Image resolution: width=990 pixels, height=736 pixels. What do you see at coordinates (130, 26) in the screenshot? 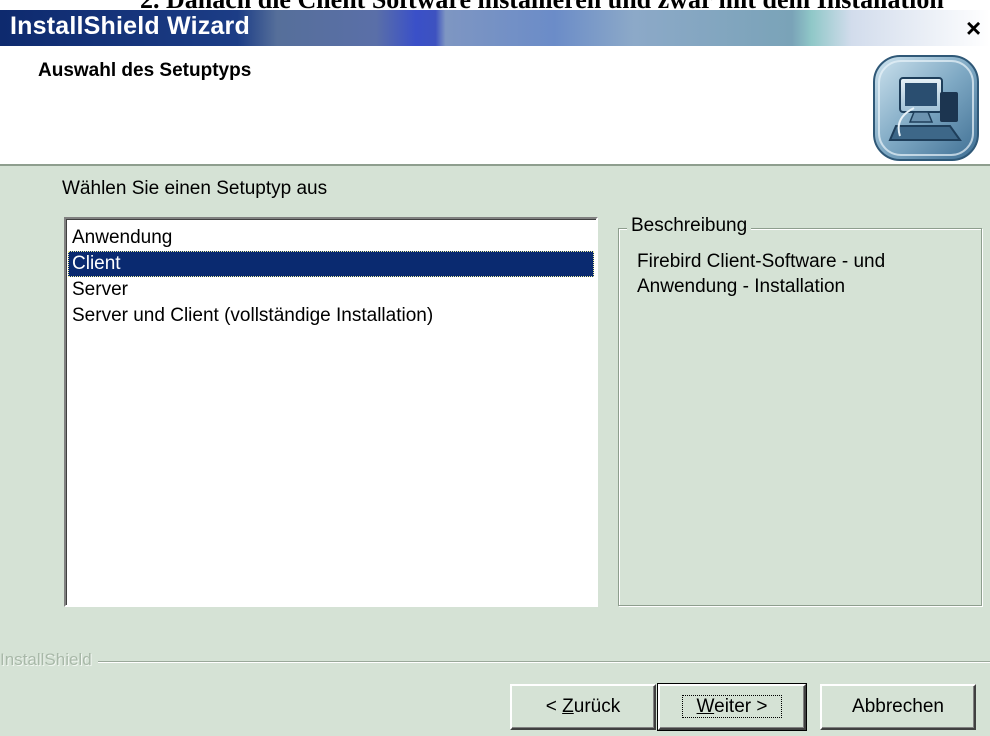
I see `window-title: InstallShield Wizard` at bounding box center [130, 26].